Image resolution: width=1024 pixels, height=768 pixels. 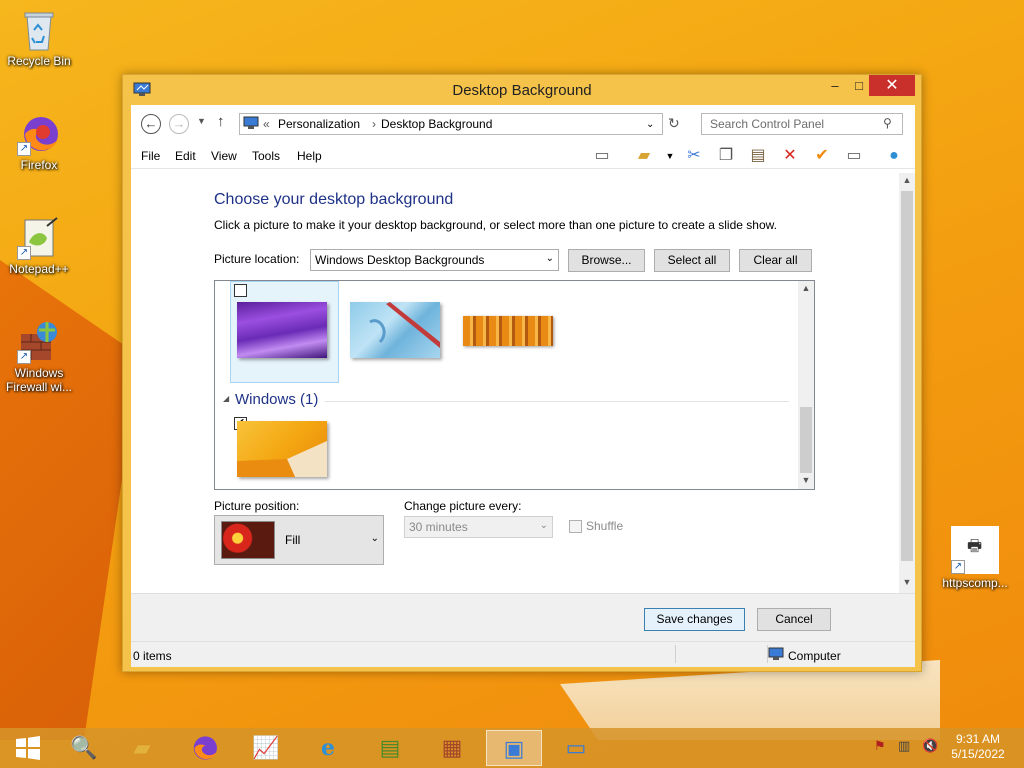 I want to click on search-icon: ⚲, so click(x=887, y=123).